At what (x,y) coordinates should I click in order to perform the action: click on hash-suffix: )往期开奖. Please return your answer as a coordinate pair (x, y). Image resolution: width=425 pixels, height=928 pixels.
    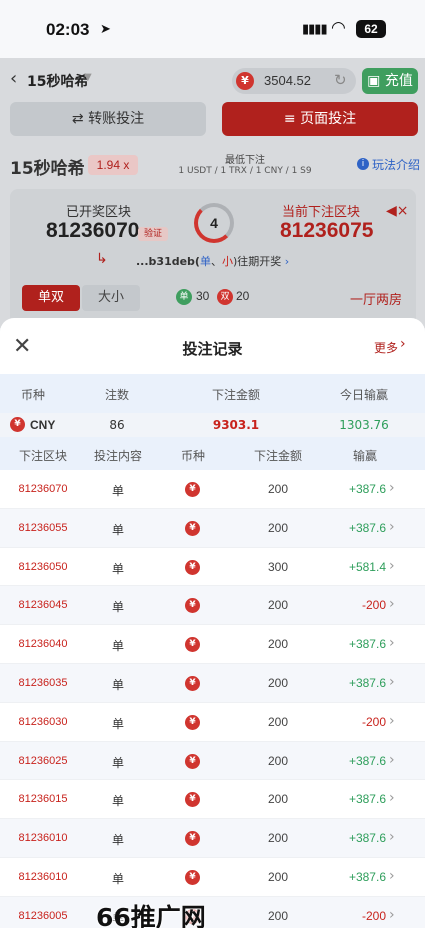
    Looking at the image, I should click on (257, 261).